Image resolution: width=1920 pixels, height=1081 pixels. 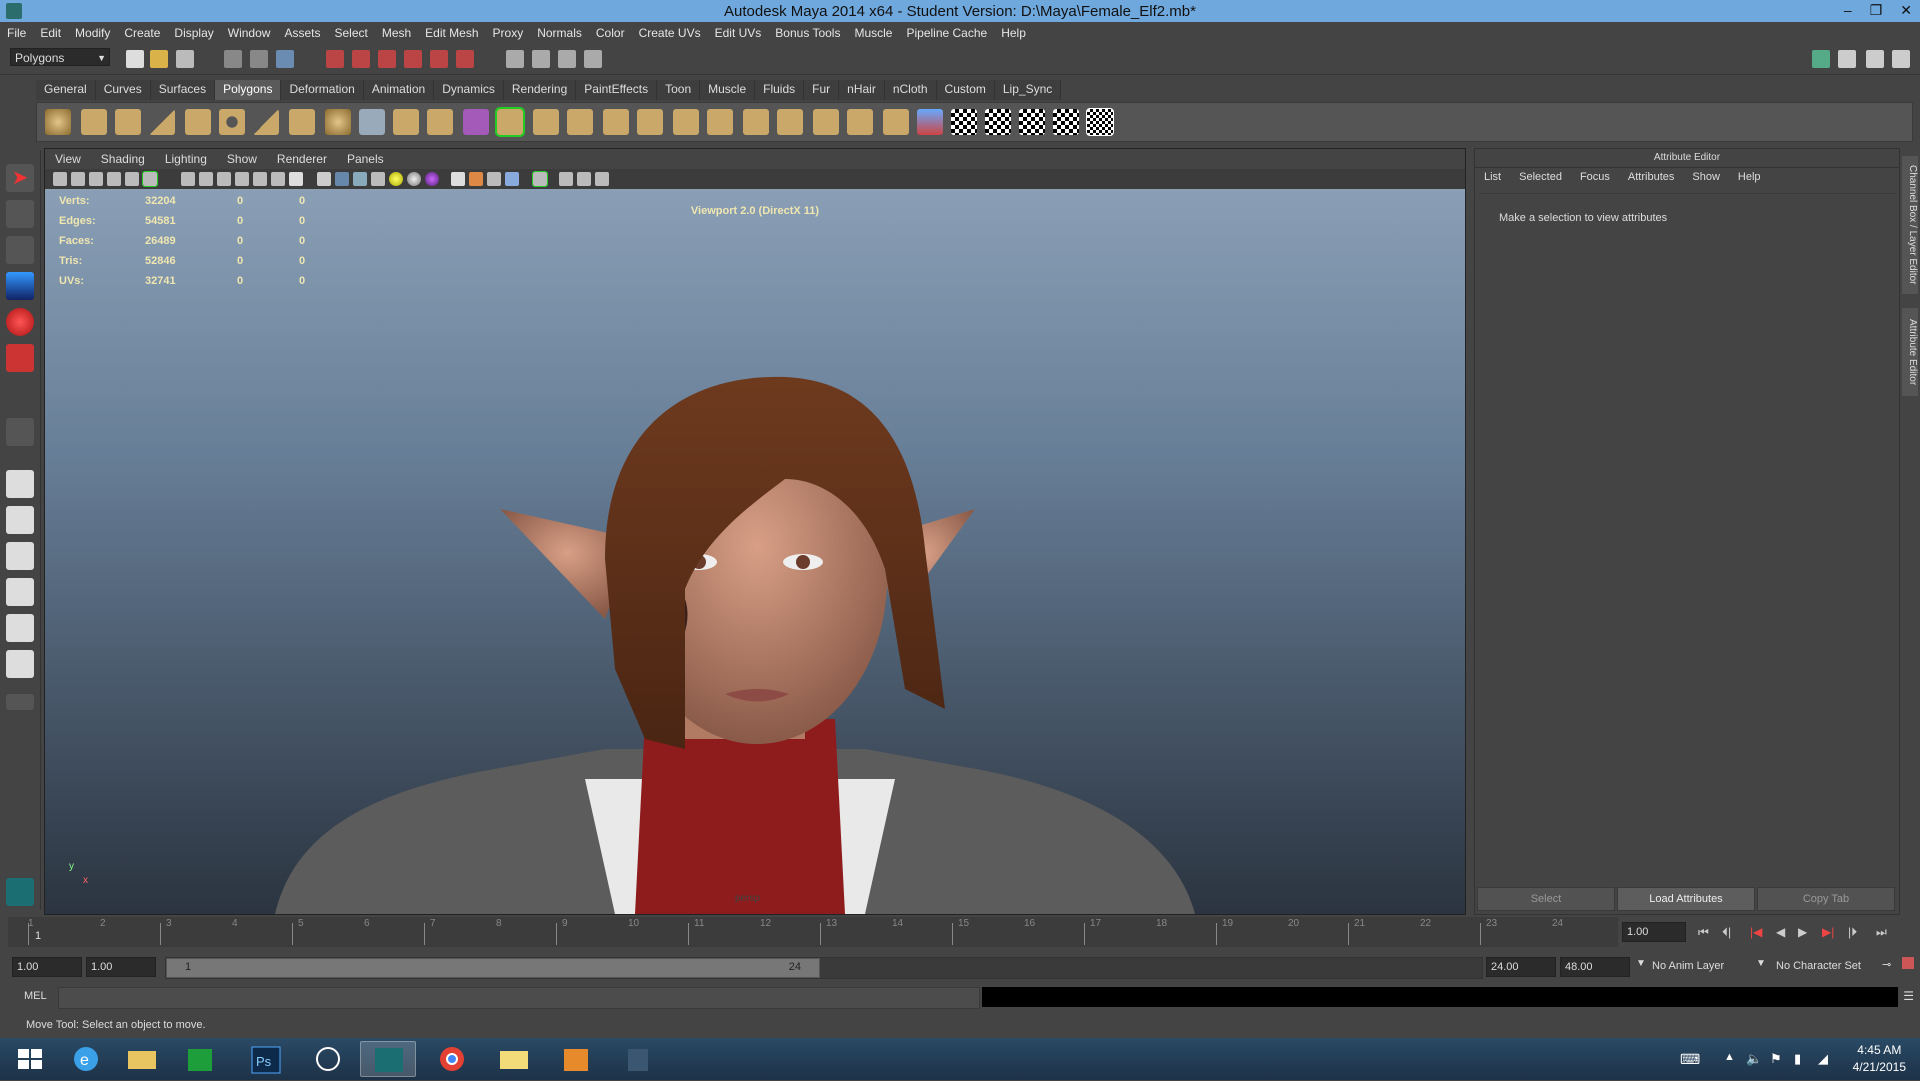 What do you see at coordinates (121, 967) in the screenshot?
I see `playback-start-field: 1.00` at bounding box center [121, 967].